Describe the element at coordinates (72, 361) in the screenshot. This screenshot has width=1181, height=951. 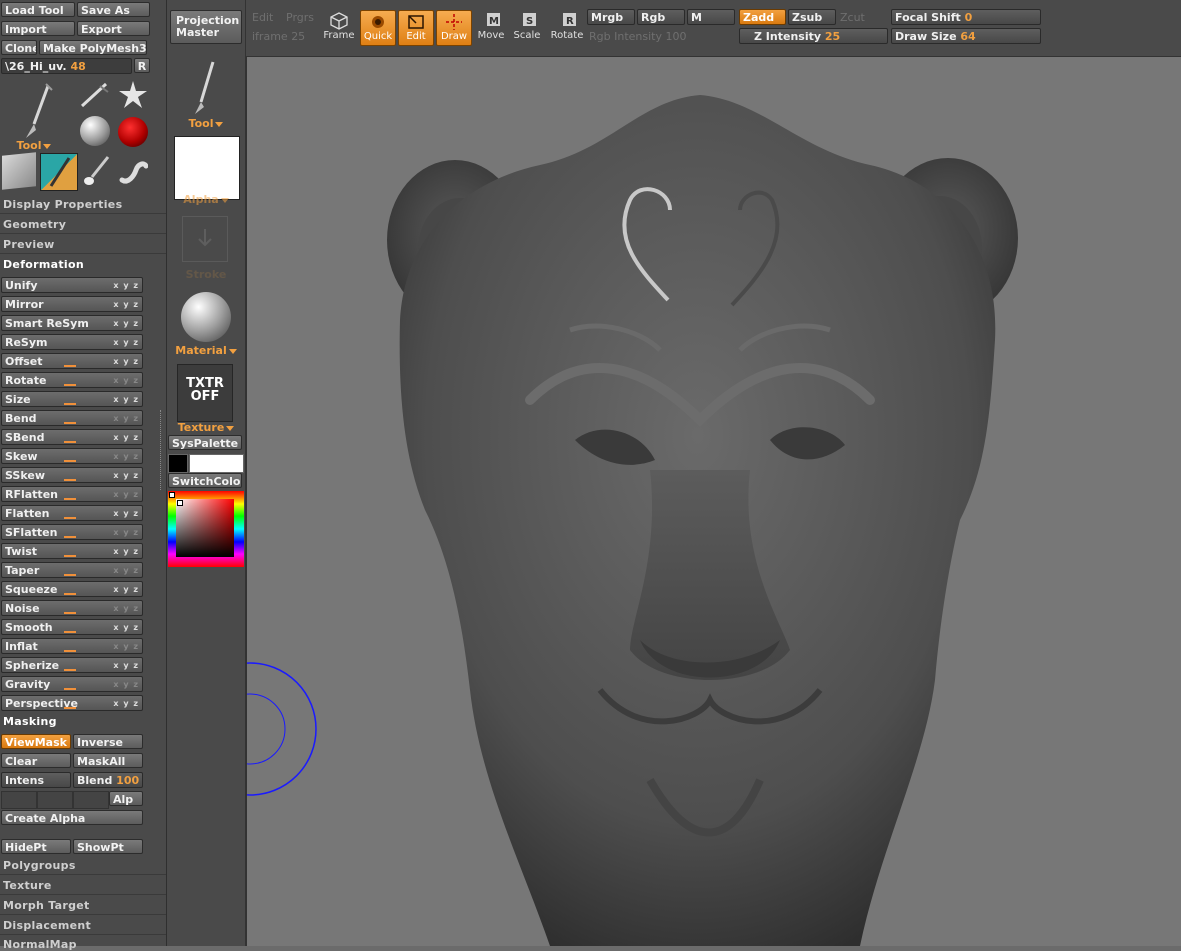
I see `deformation-offset: Offset x y z` at that location.